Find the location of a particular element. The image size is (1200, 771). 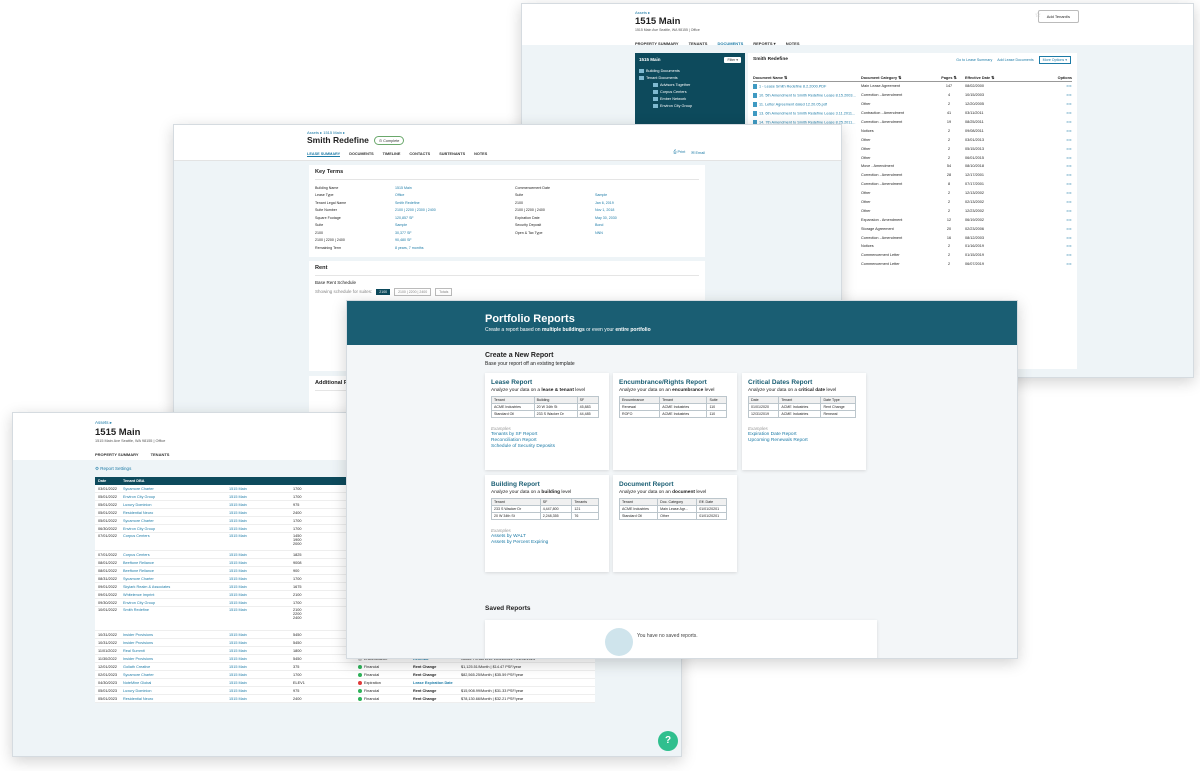

email-button: ✉ Email is located at coordinates (698, 152).